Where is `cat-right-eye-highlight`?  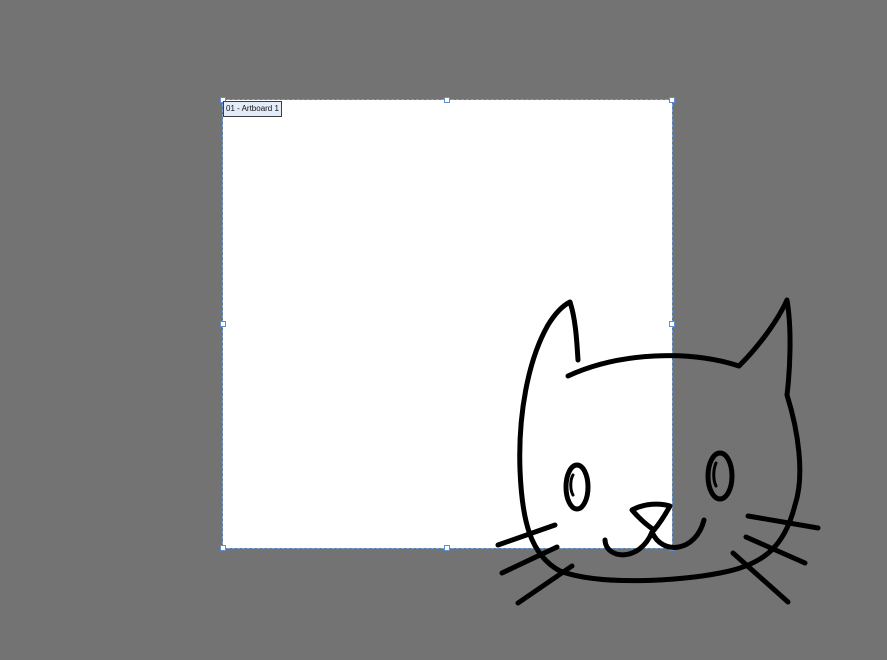 cat-right-eye-highlight is located at coordinates (715, 474).